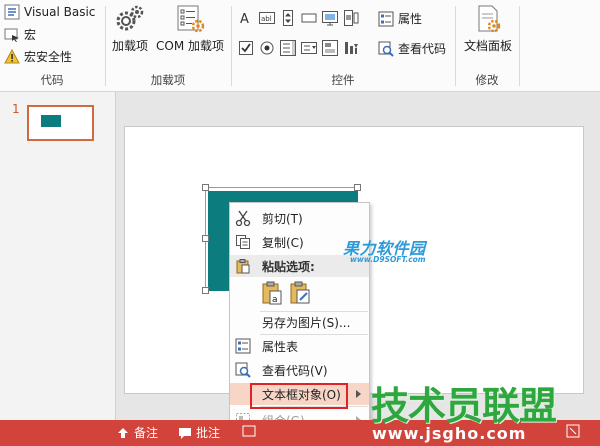 This screenshot has height=446, width=600. Describe the element at coordinates (299, 396) in the screenshot. I see `highlight-annotation-box` at that location.